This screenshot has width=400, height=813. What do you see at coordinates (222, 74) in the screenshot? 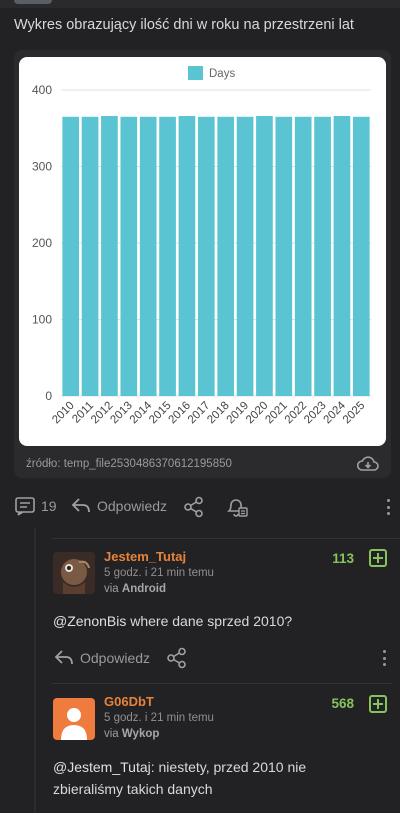
I see `legend-label: Days` at bounding box center [222, 74].